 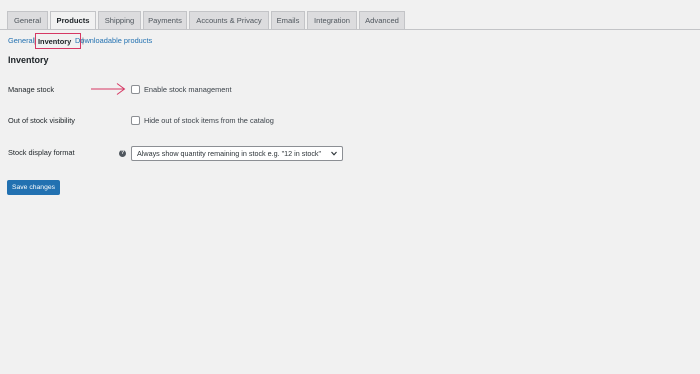 What do you see at coordinates (209, 121) in the screenshot?
I see `hide-out-of-stock-checkbox-label: Hide out of stock items from the catalog` at bounding box center [209, 121].